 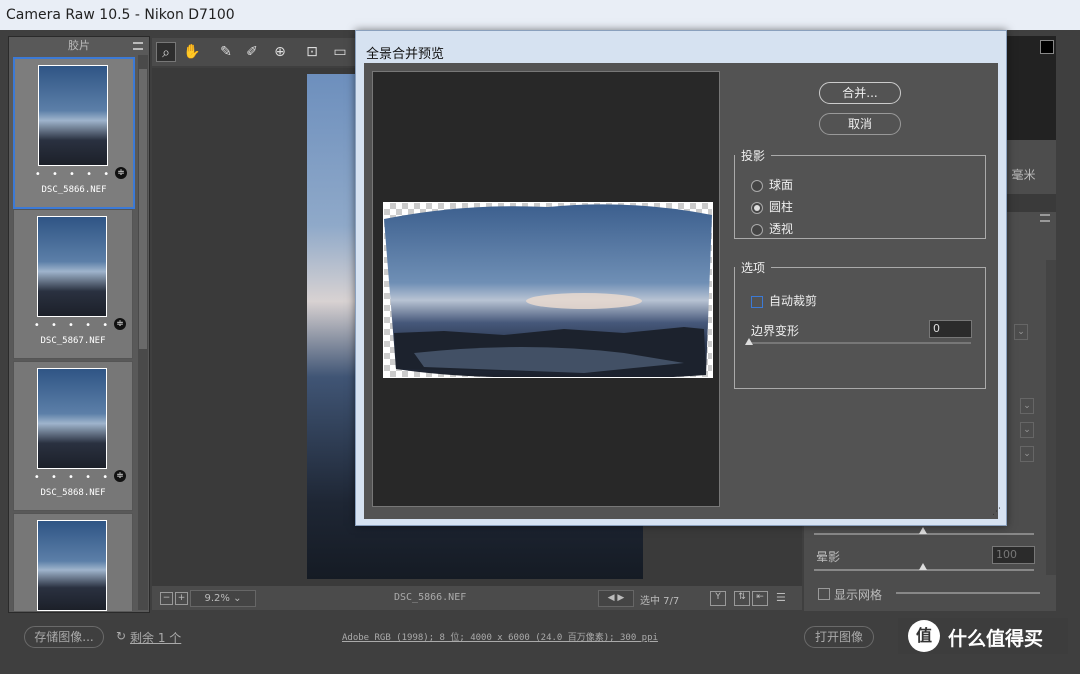 I want to click on panorama-image, so click(x=548, y=290).